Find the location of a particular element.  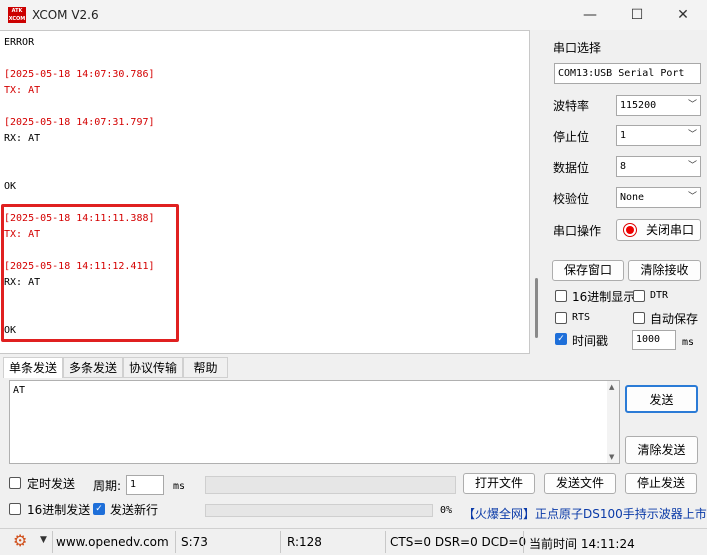

auto-save-checkbox is located at coordinates (639, 318).